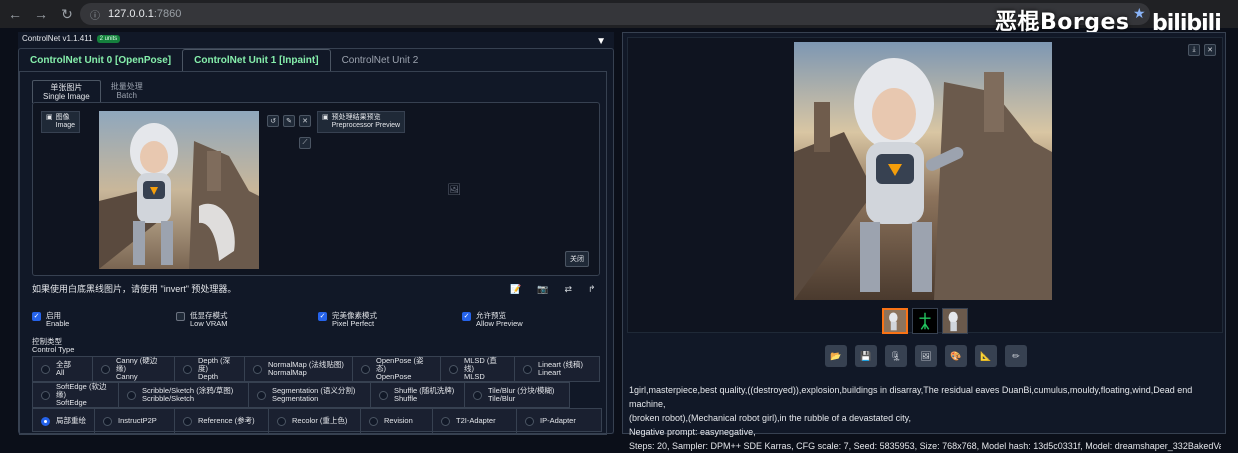 The width and height of the screenshot is (1238, 453). What do you see at coordinates (923, 171) in the screenshot?
I see `generated-image` at bounding box center [923, 171].